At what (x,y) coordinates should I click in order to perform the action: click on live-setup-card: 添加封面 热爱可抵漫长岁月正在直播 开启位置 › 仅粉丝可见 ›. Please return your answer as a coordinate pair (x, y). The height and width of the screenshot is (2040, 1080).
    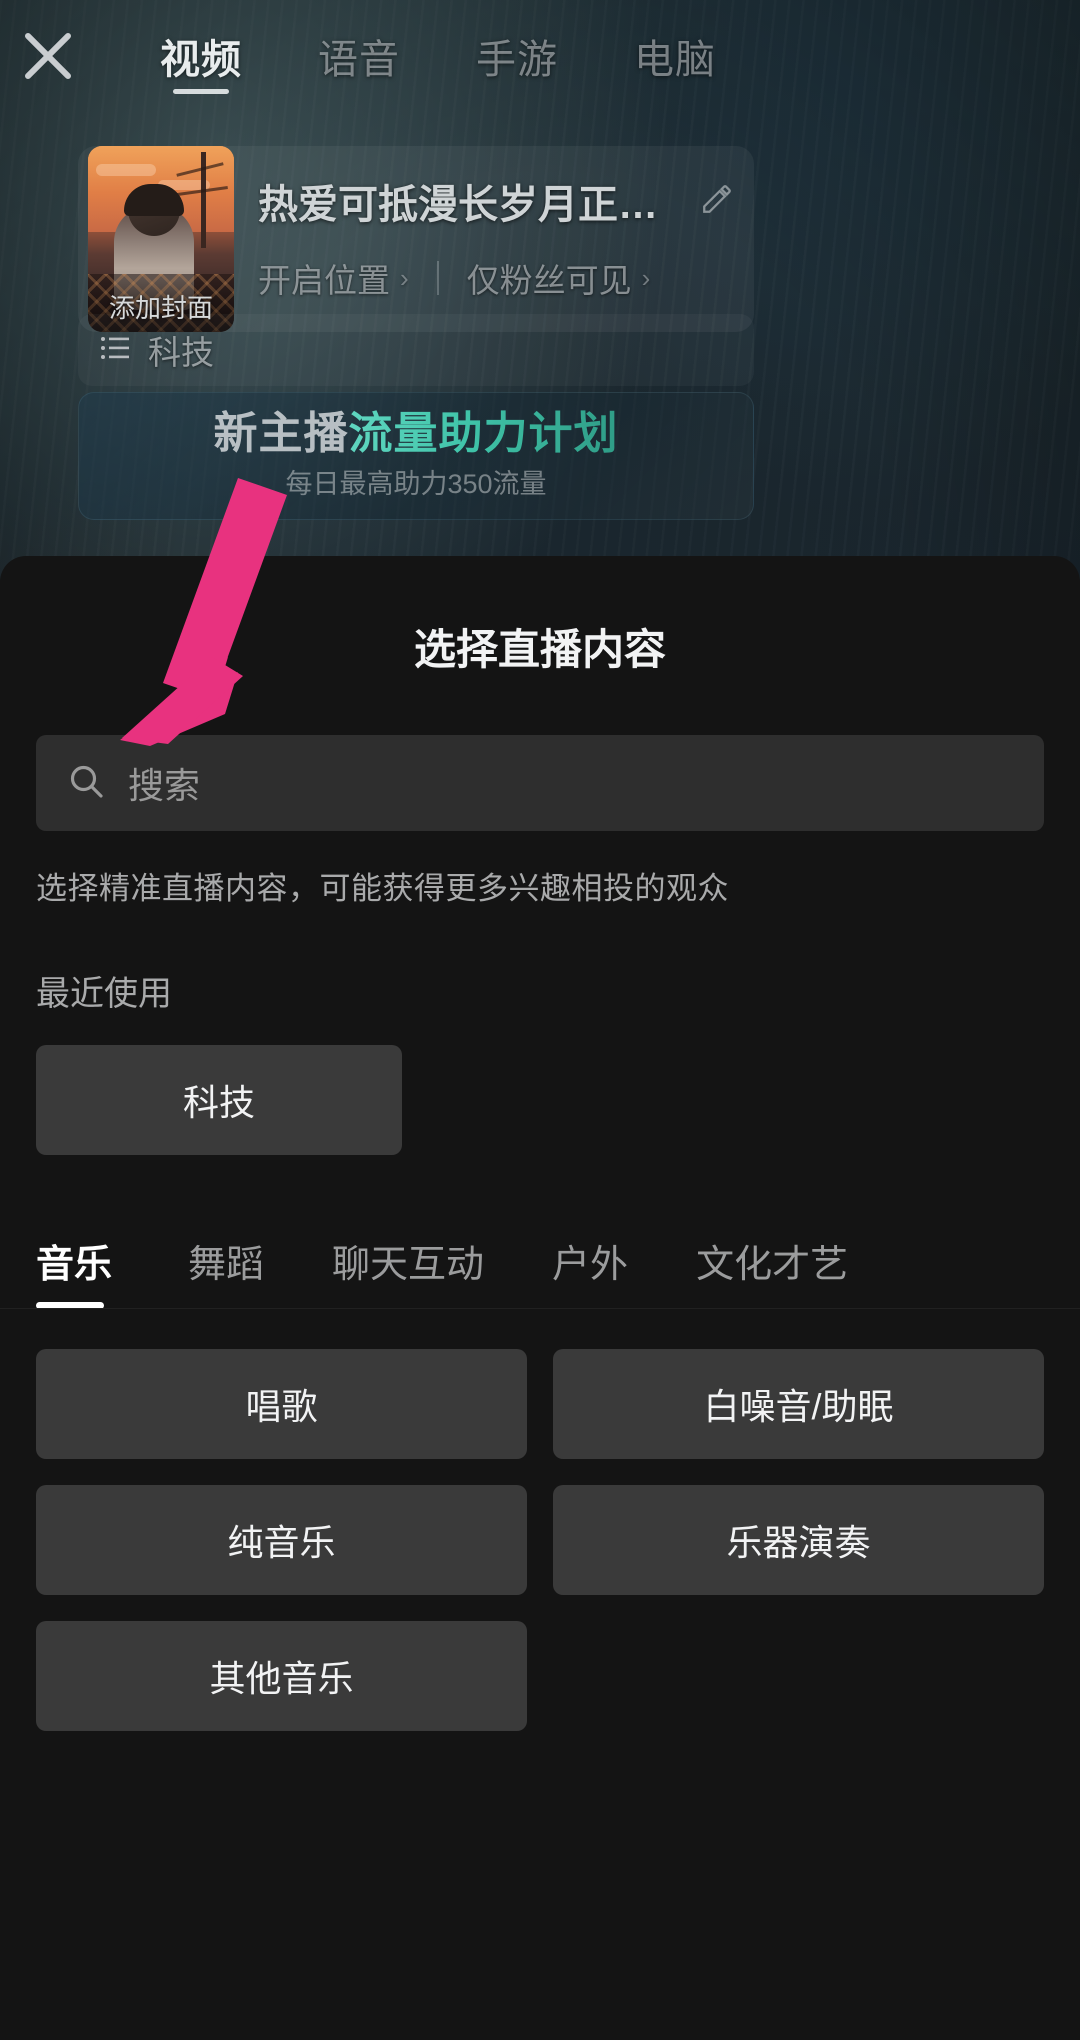
    Looking at the image, I should click on (416, 239).